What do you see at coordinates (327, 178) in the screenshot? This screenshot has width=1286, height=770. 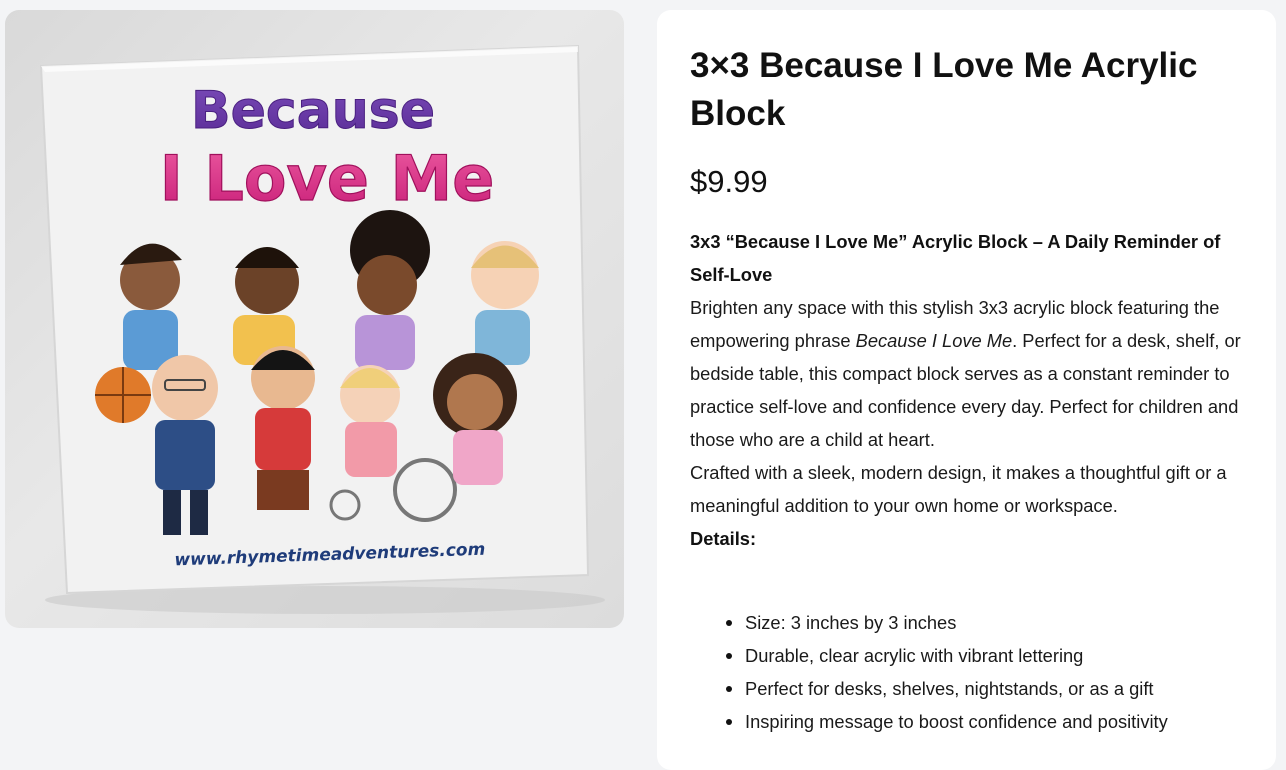 I see `block-title-line2: I Love Me` at bounding box center [327, 178].